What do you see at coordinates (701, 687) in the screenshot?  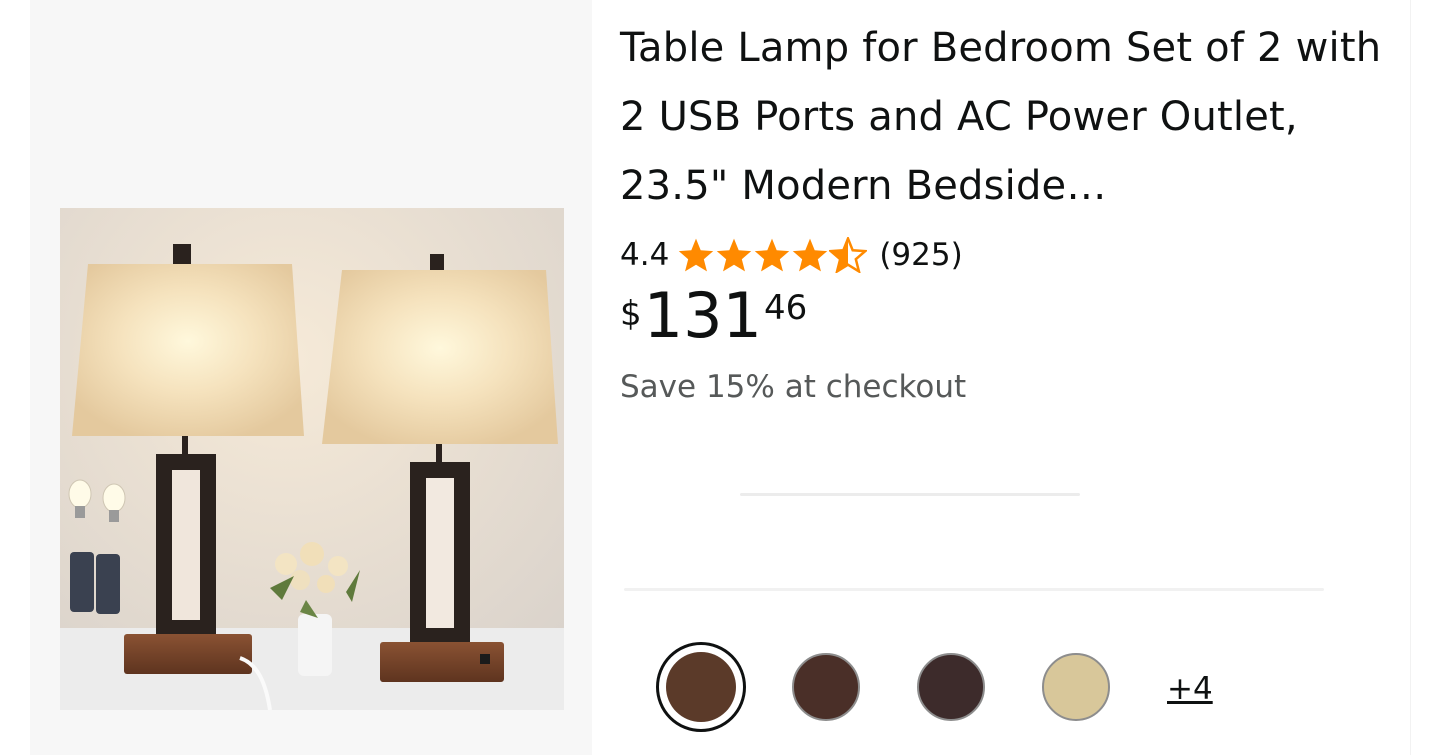 I see `swatch-brown` at bounding box center [701, 687].